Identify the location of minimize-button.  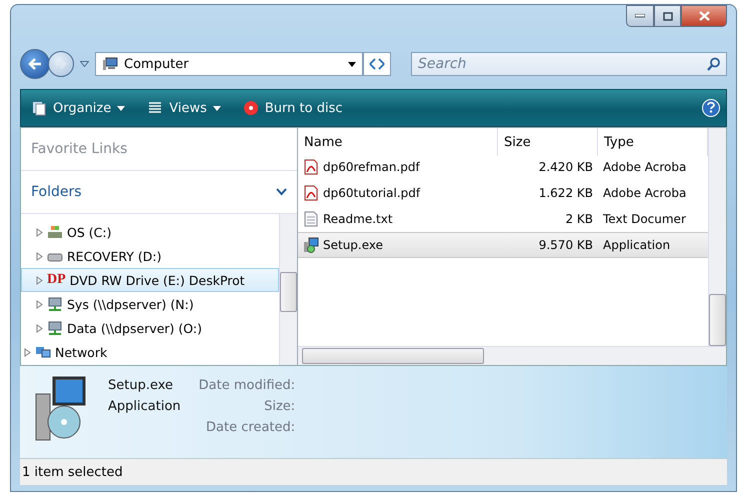
(640, 16).